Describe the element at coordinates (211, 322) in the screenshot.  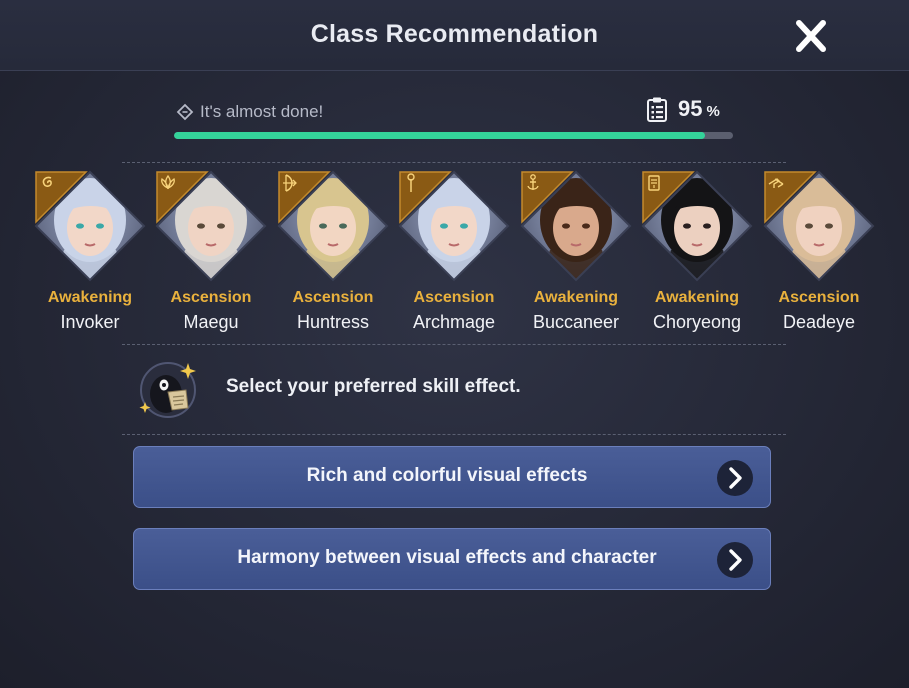
I see `class-name-label: Maegu` at that location.